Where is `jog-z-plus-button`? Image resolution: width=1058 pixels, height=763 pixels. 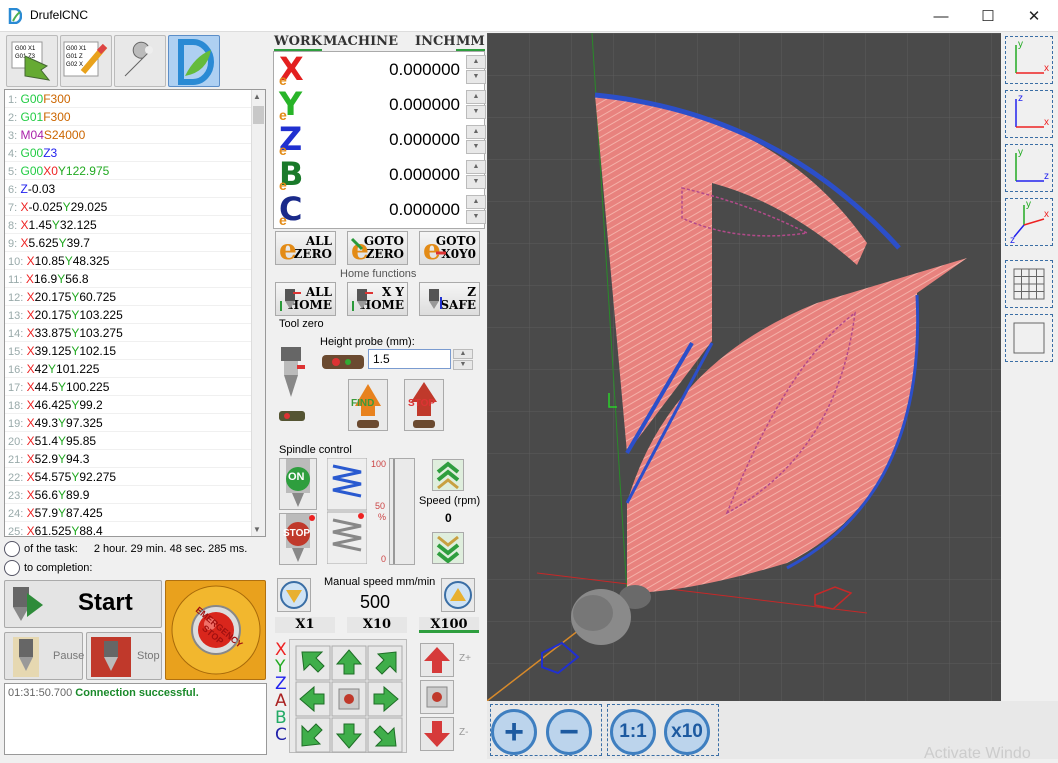 jog-z-plus-button is located at coordinates (437, 660).